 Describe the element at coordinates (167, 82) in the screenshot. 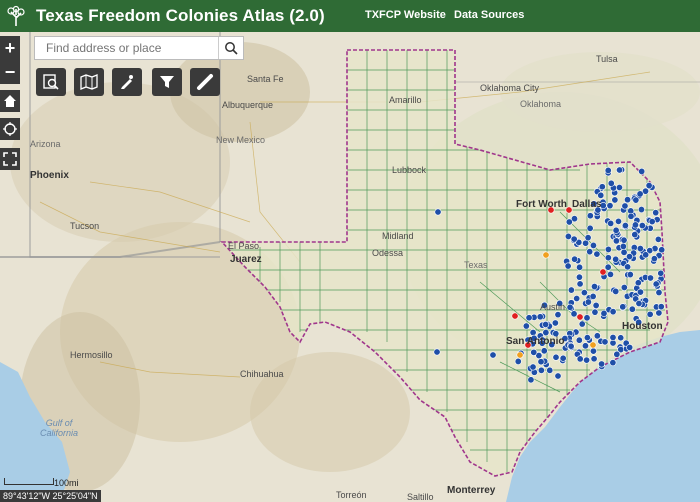

I see `filter-button` at that location.